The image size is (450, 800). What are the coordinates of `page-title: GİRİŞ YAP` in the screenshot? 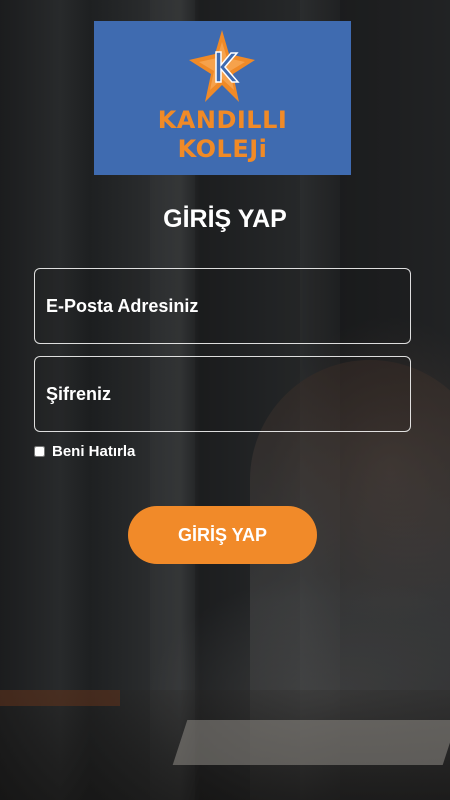 It's located at (225, 219).